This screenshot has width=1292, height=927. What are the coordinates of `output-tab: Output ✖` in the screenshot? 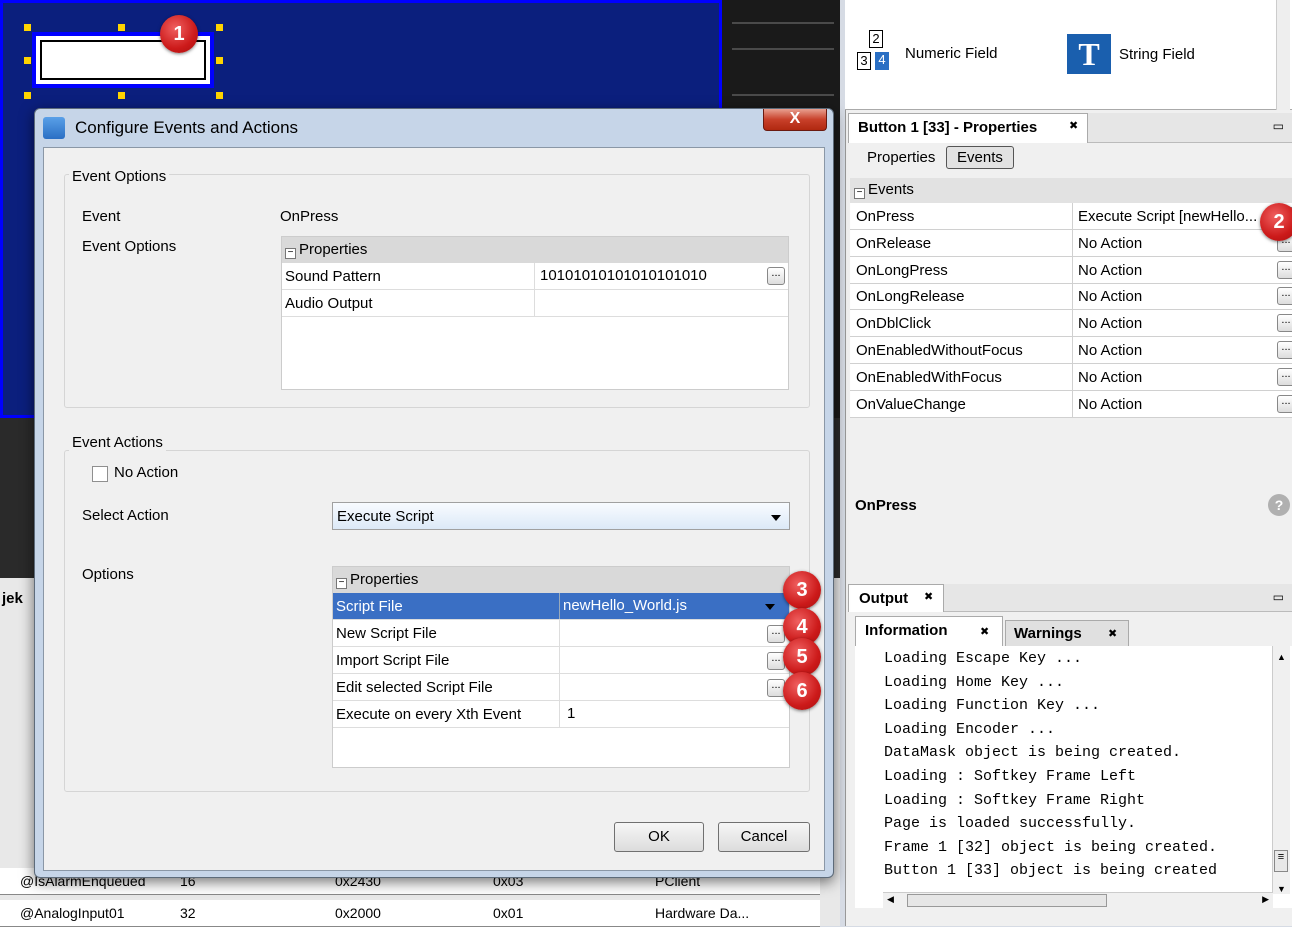 It's located at (896, 598).